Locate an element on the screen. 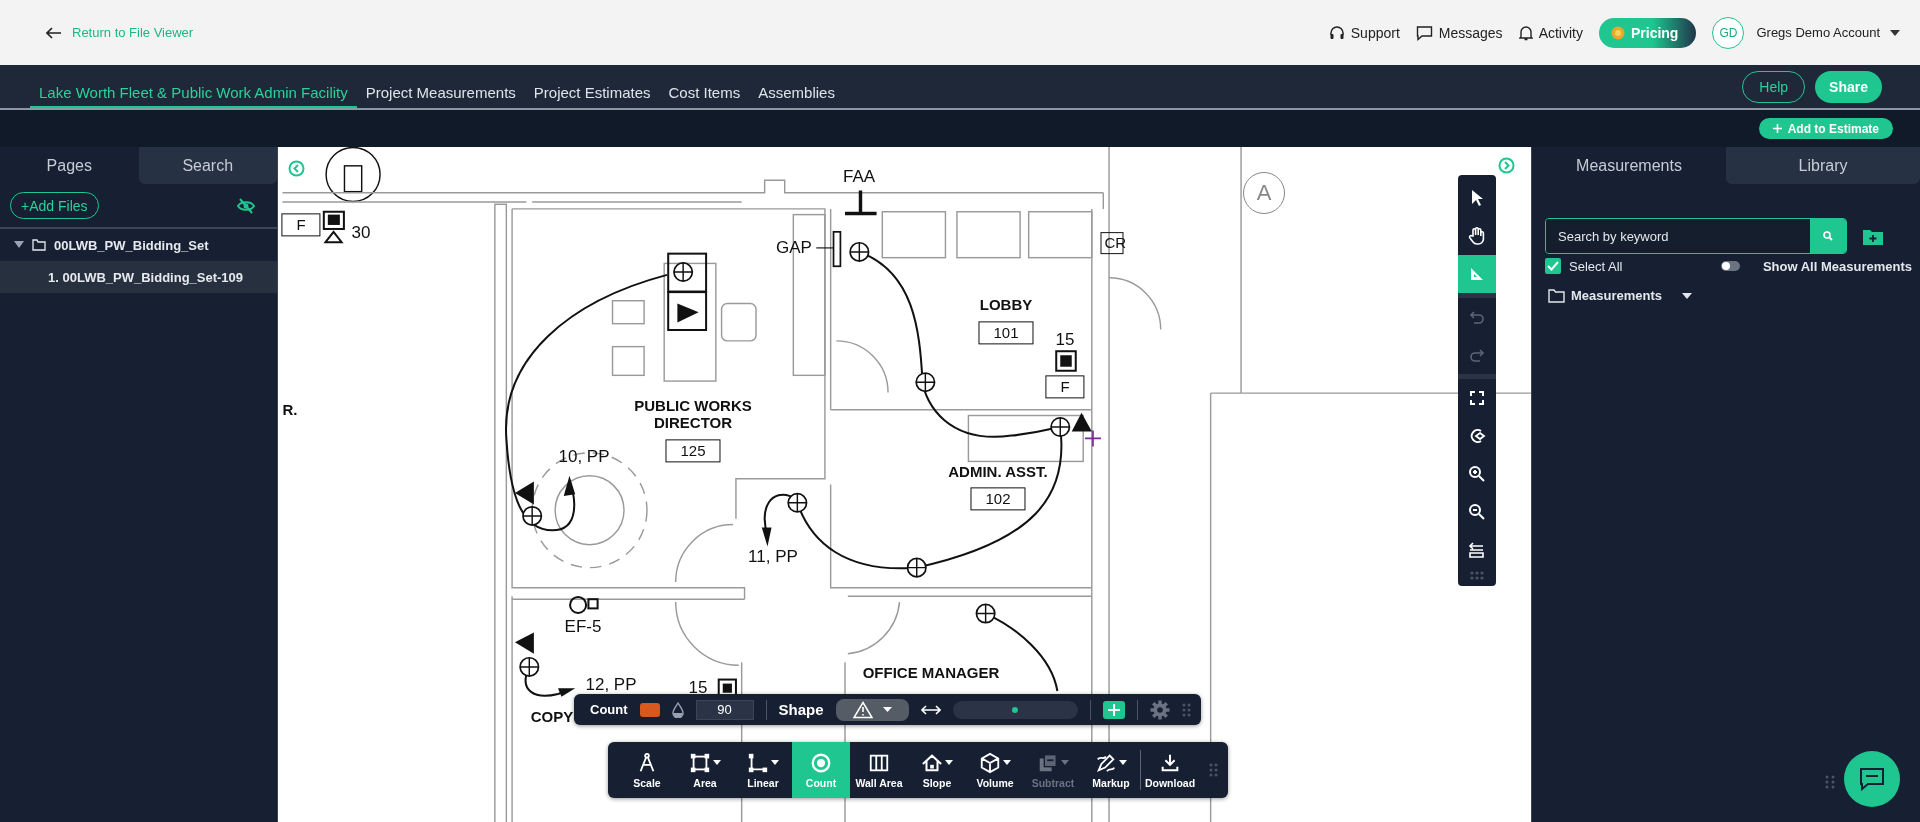 The width and height of the screenshot is (1920, 822). wall-tool-button: Wall Area is located at coordinates (879, 770).